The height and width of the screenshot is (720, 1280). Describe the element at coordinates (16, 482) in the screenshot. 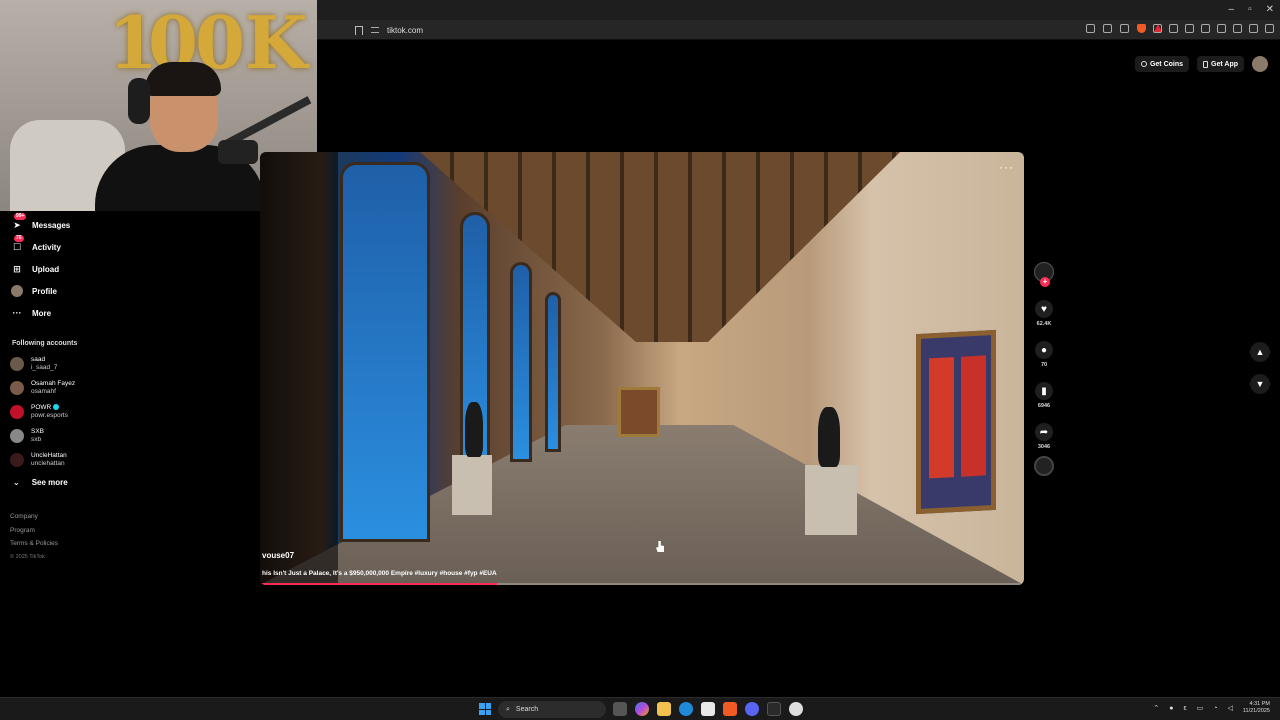

I see `chevron-down-icon: ⌄` at that location.